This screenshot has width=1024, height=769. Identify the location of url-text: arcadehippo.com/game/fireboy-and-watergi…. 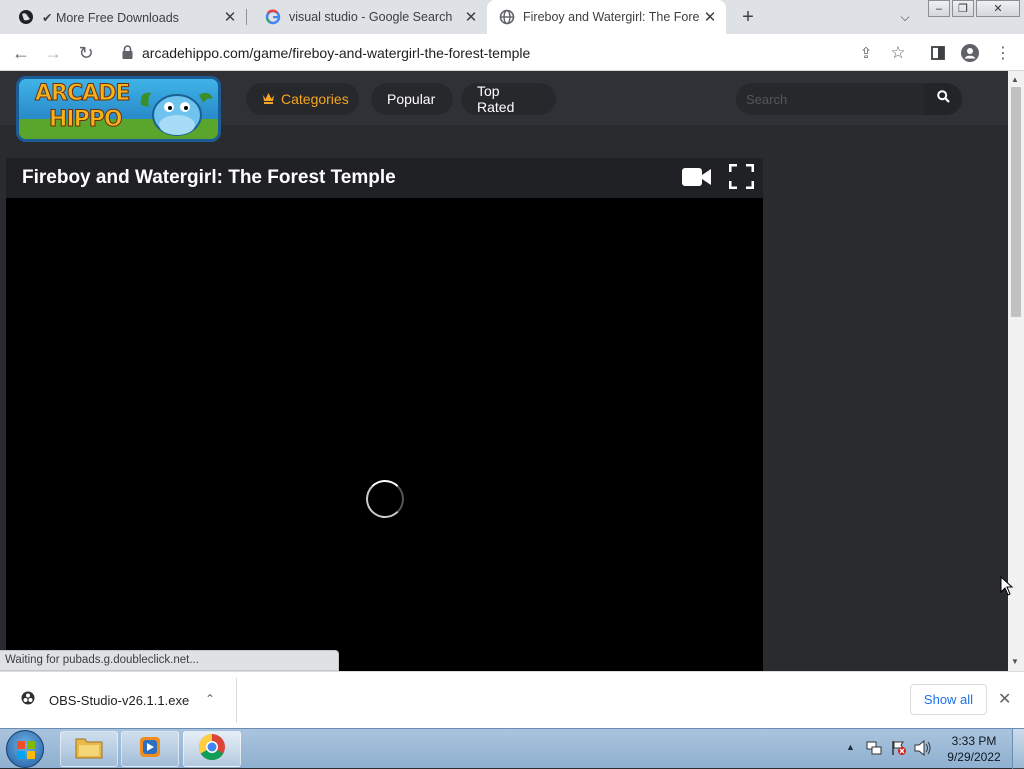
(336, 52).